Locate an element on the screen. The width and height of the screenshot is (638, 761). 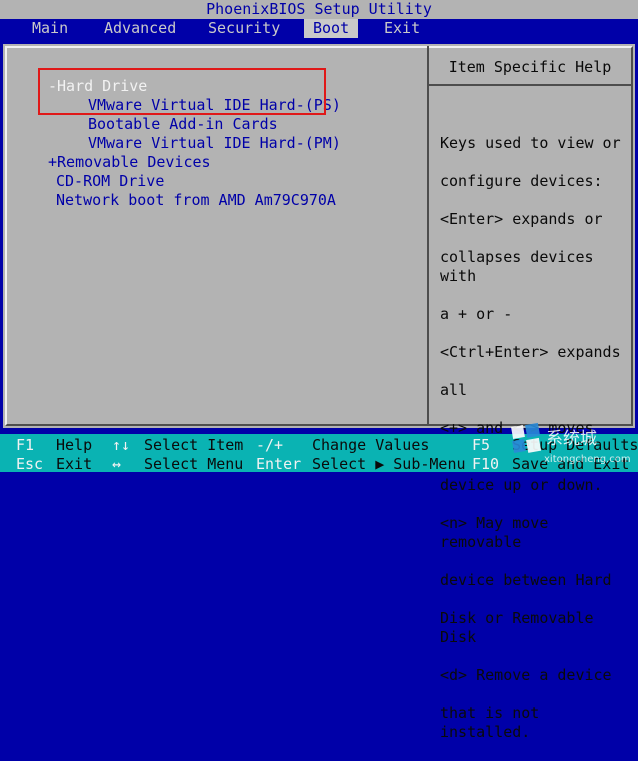
boot-item-vmware-pm: VMware Virtual IDE Hard-(PM) is located at coordinates (214, 143).